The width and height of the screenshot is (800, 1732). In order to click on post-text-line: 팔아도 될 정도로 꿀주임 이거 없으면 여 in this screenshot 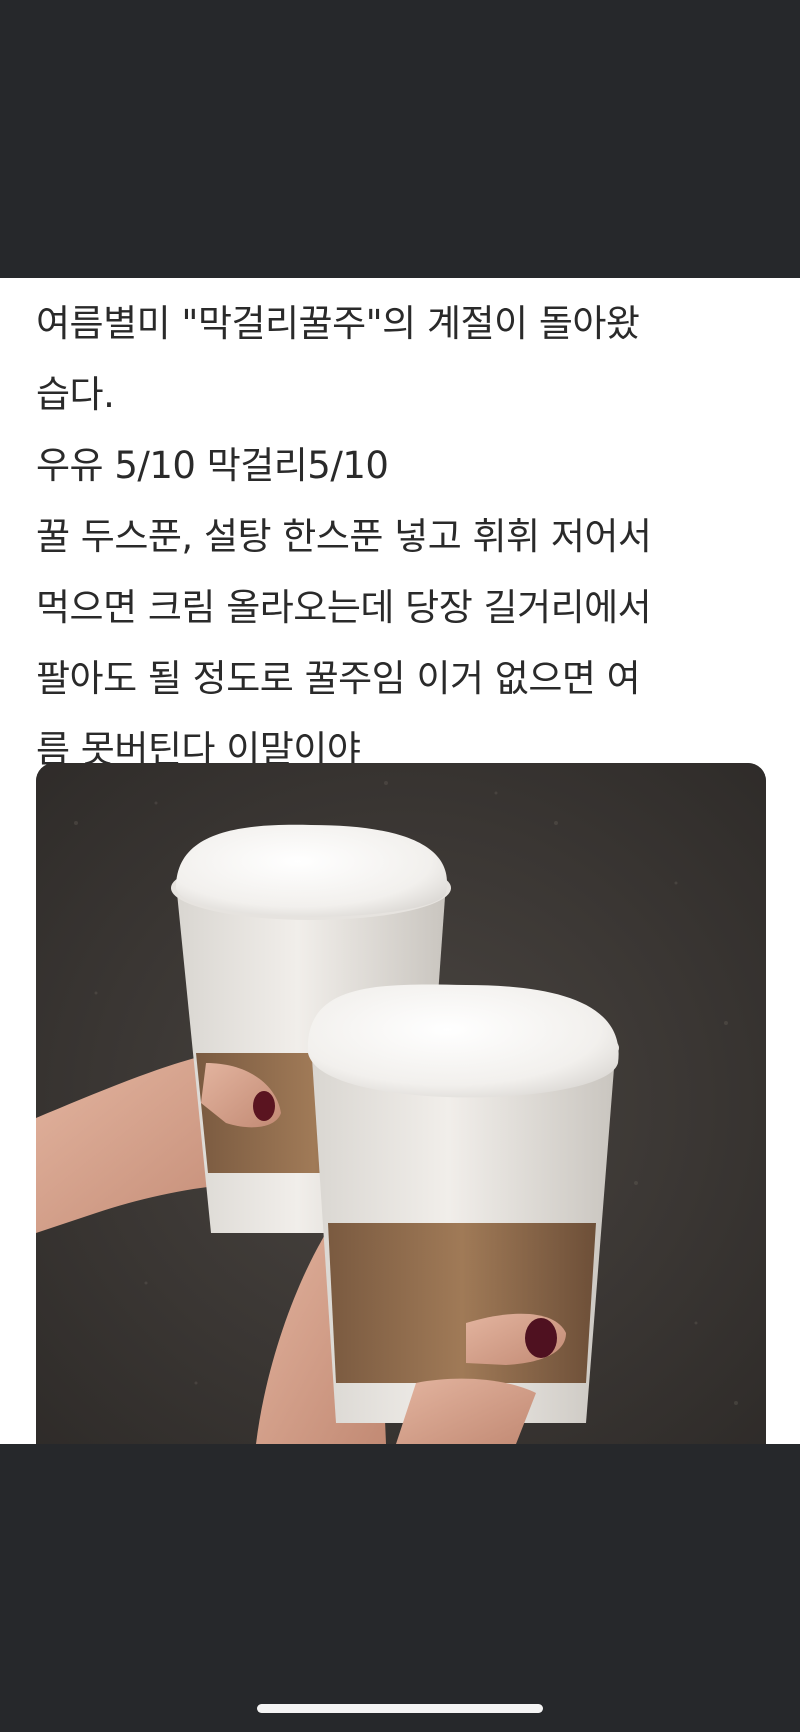, I will do `click(338, 678)`.